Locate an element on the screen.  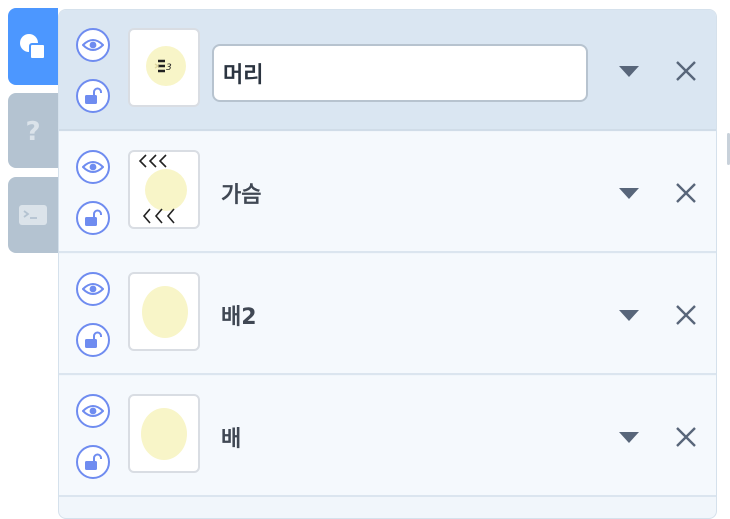
head-thumbnail-icon: 3 is located at coordinates (166, 66).